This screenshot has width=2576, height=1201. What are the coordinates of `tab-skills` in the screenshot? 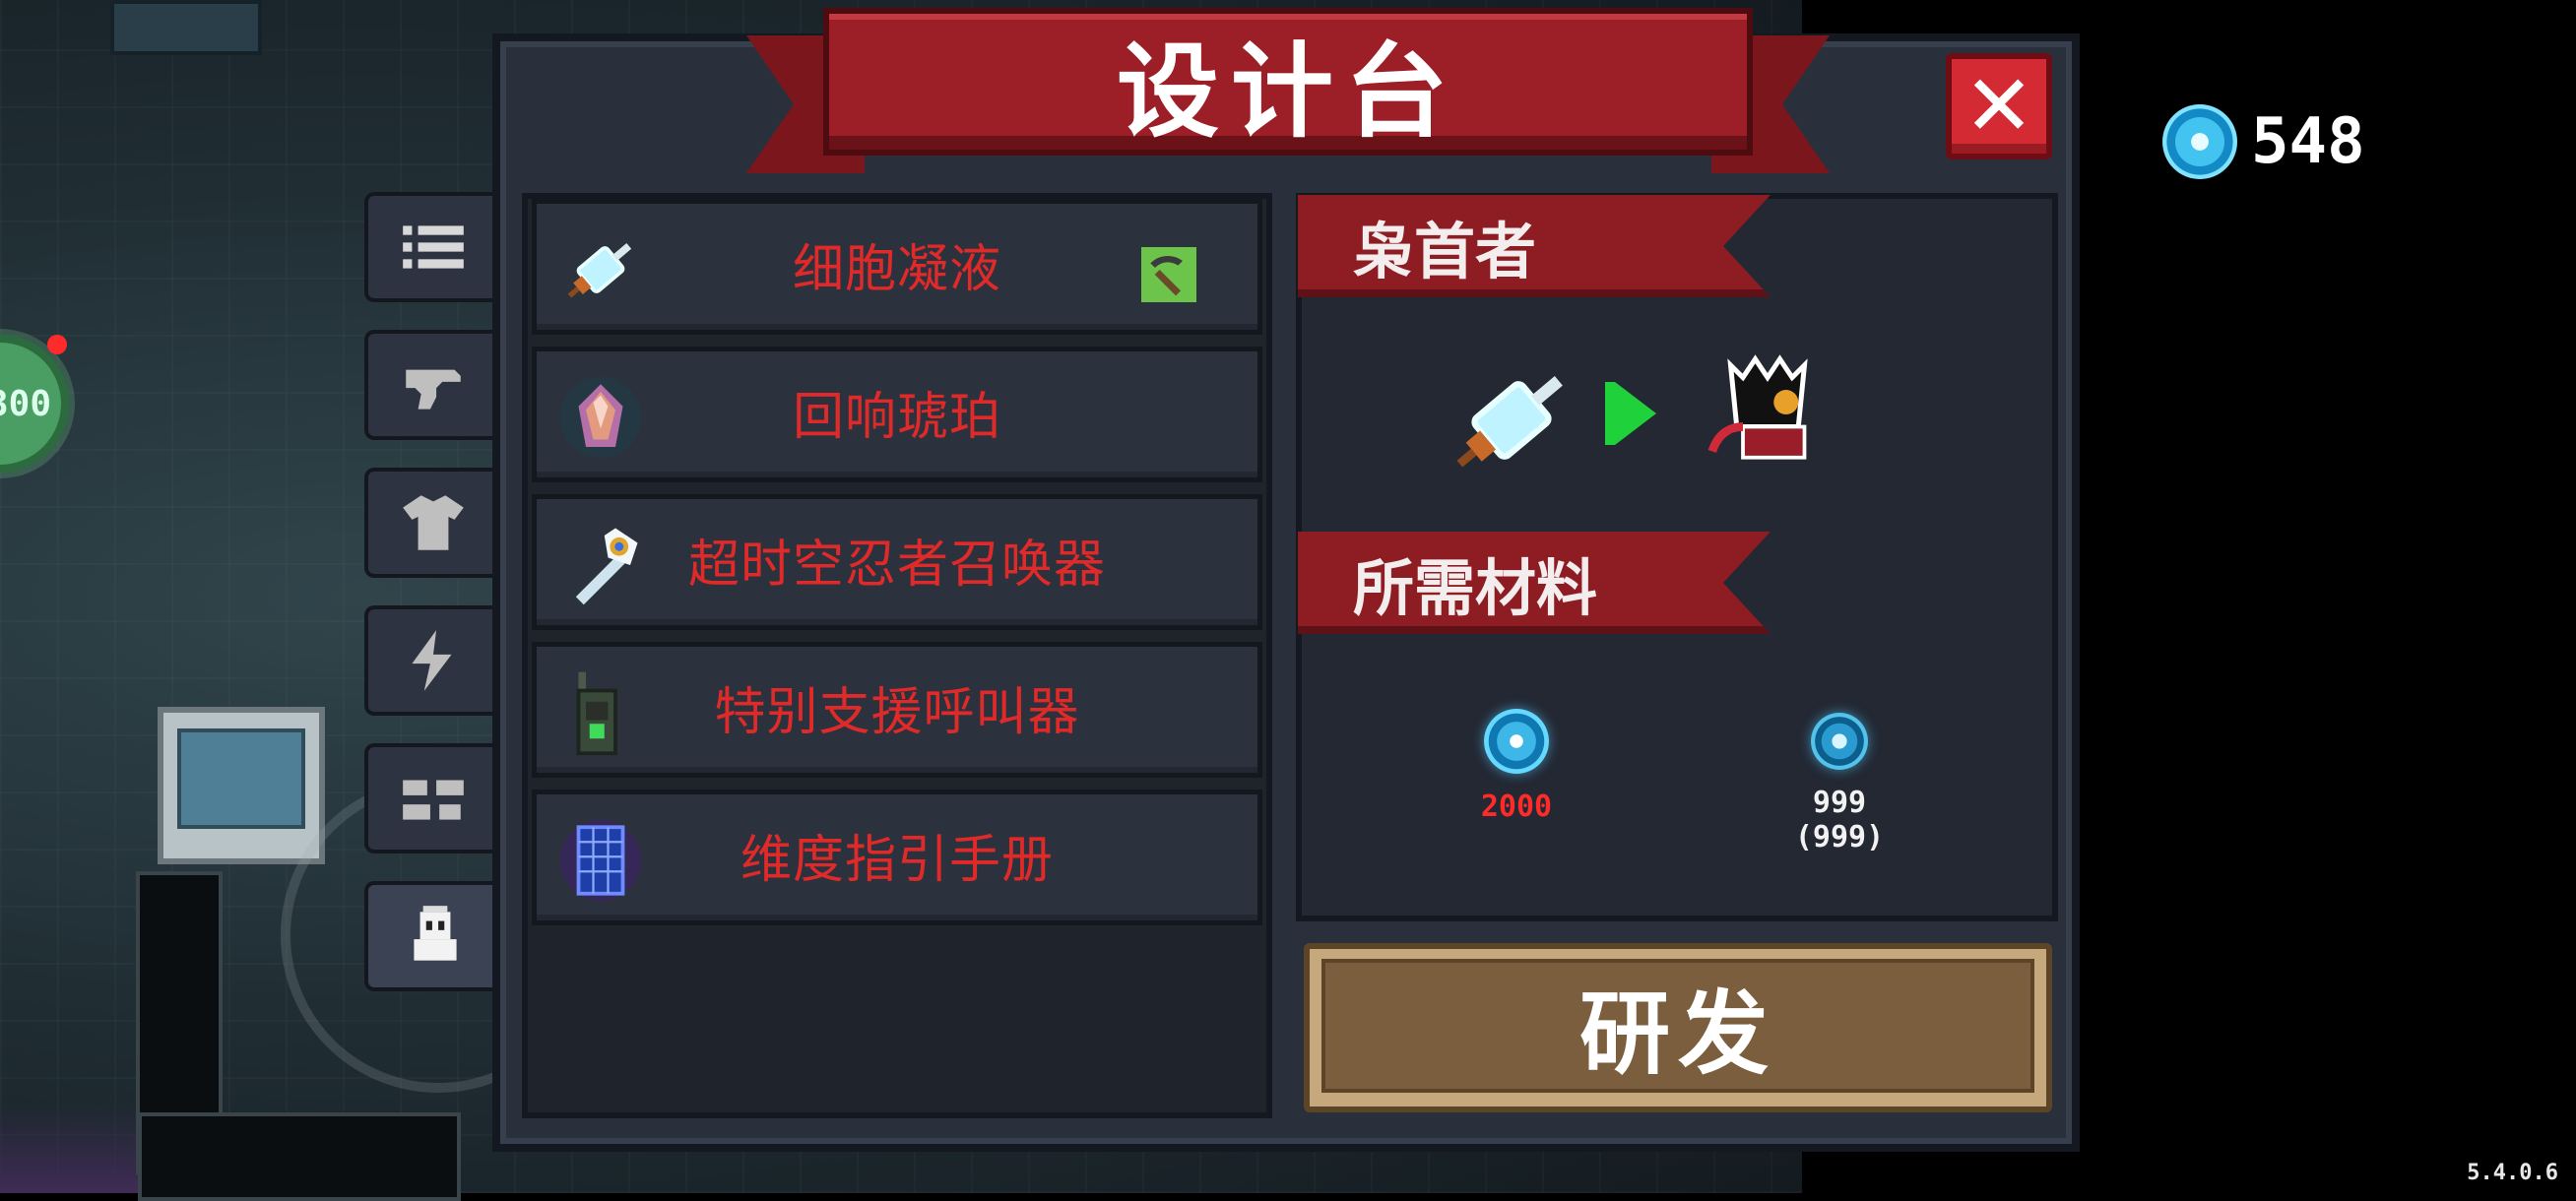 It's located at (430, 660).